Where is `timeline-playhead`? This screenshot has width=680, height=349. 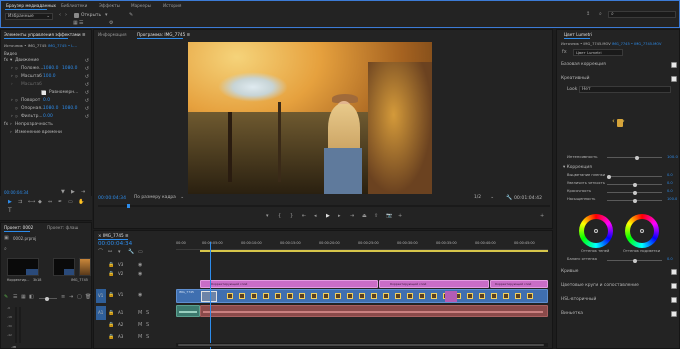
timeline-playhead is located at coordinates (210, 295).